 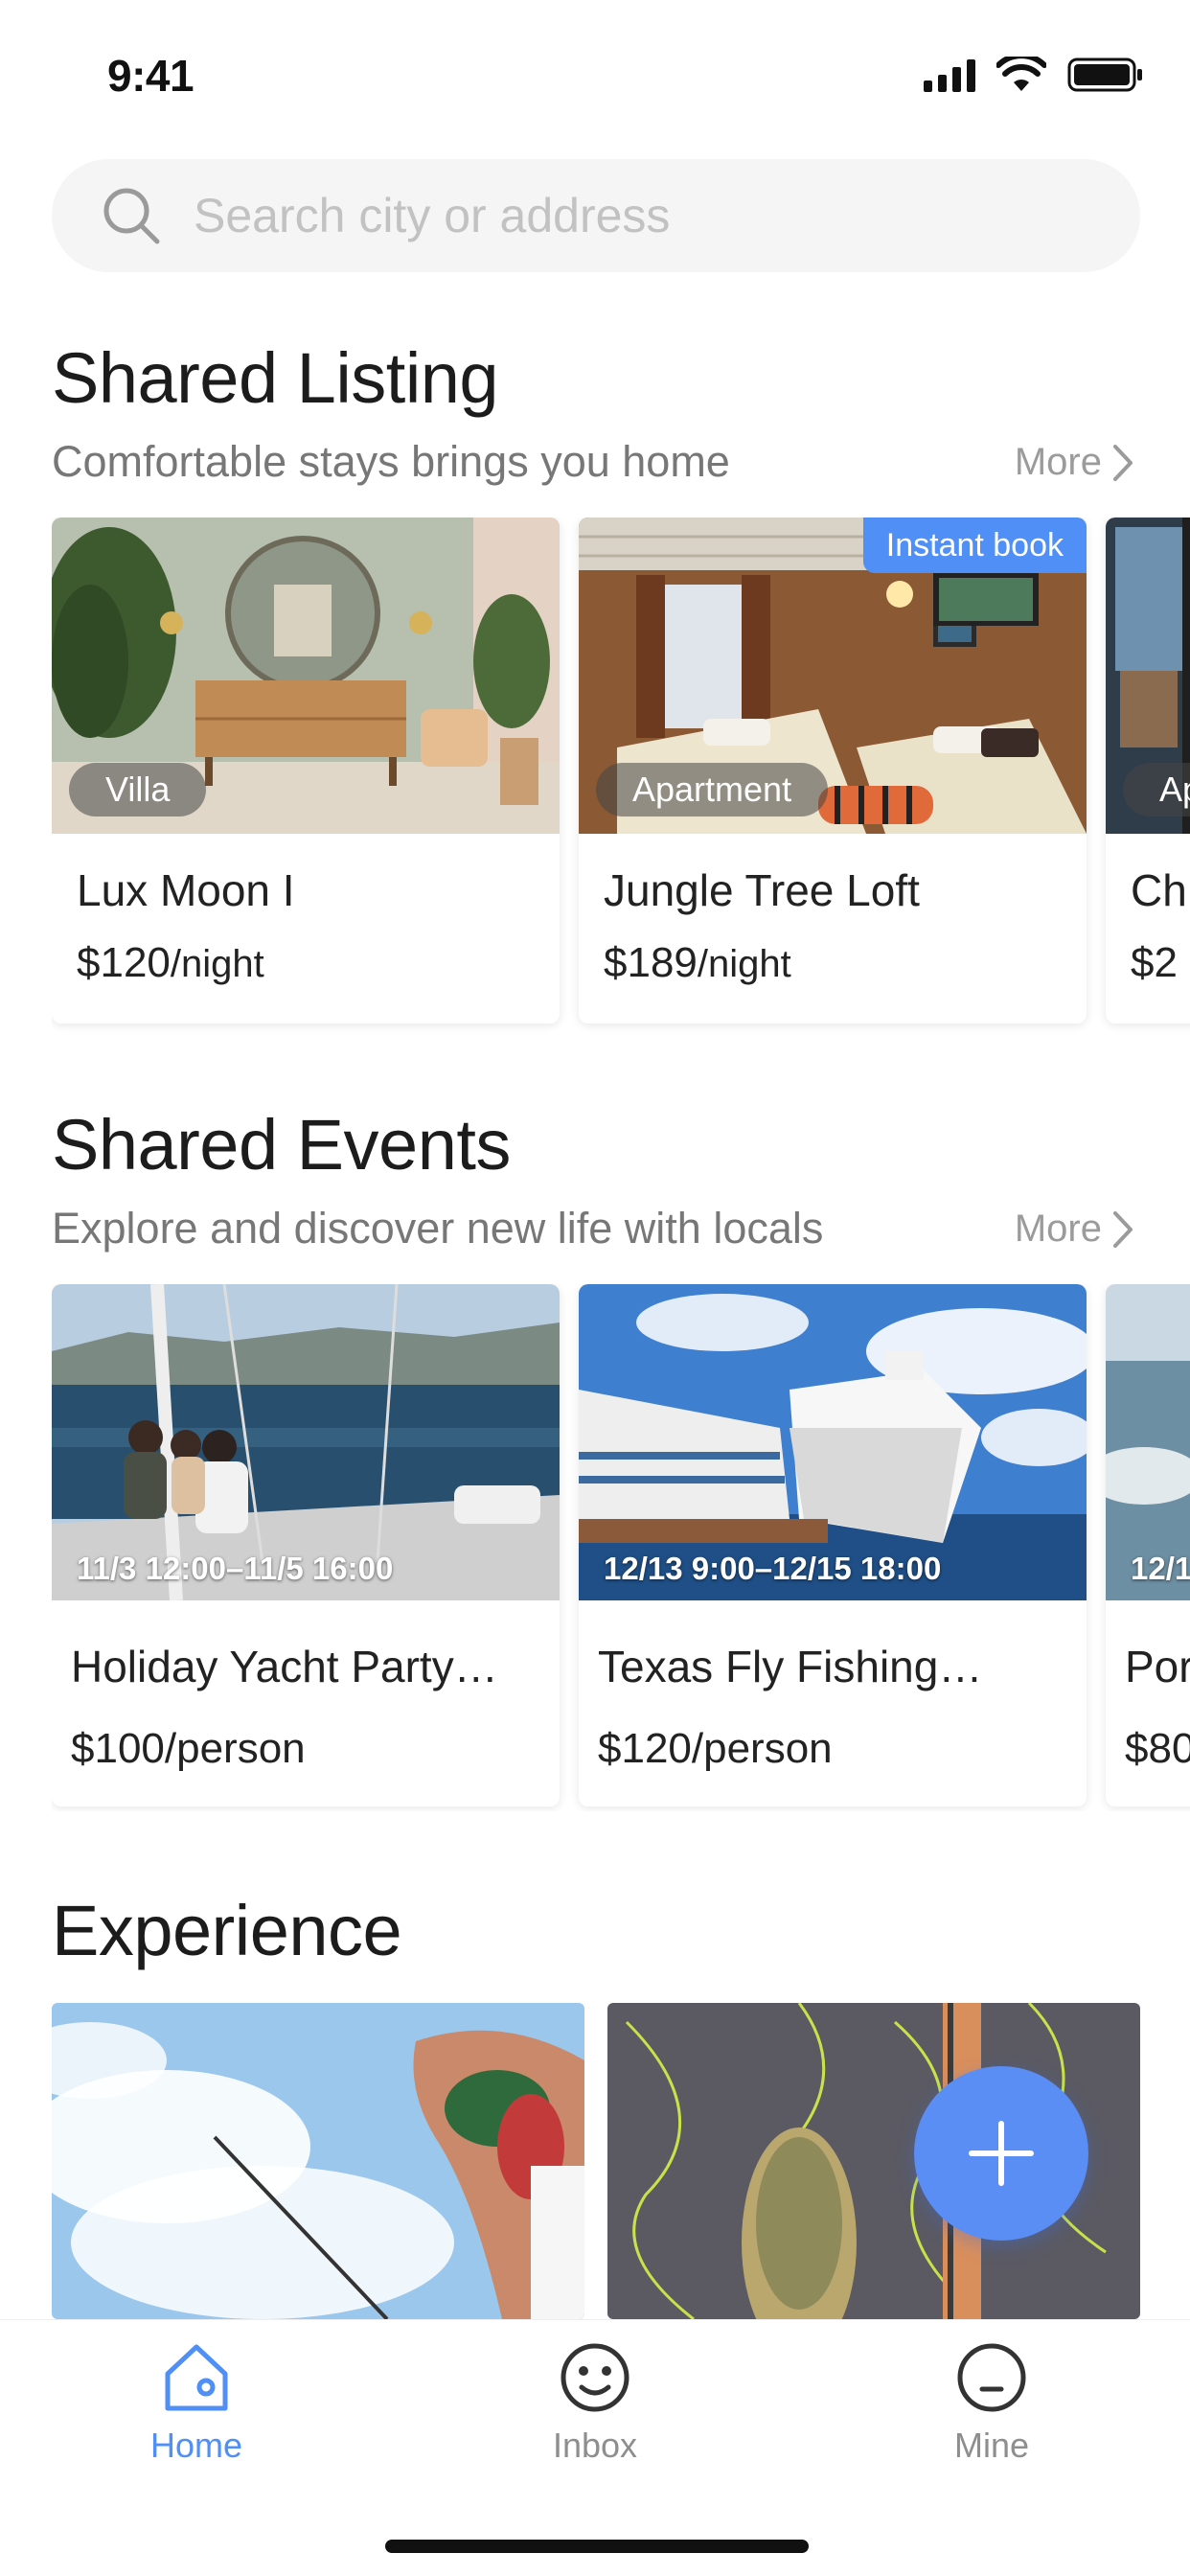 What do you see at coordinates (716, 1748) in the screenshot?
I see `event-price: $120/person` at bounding box center [716, 1748].